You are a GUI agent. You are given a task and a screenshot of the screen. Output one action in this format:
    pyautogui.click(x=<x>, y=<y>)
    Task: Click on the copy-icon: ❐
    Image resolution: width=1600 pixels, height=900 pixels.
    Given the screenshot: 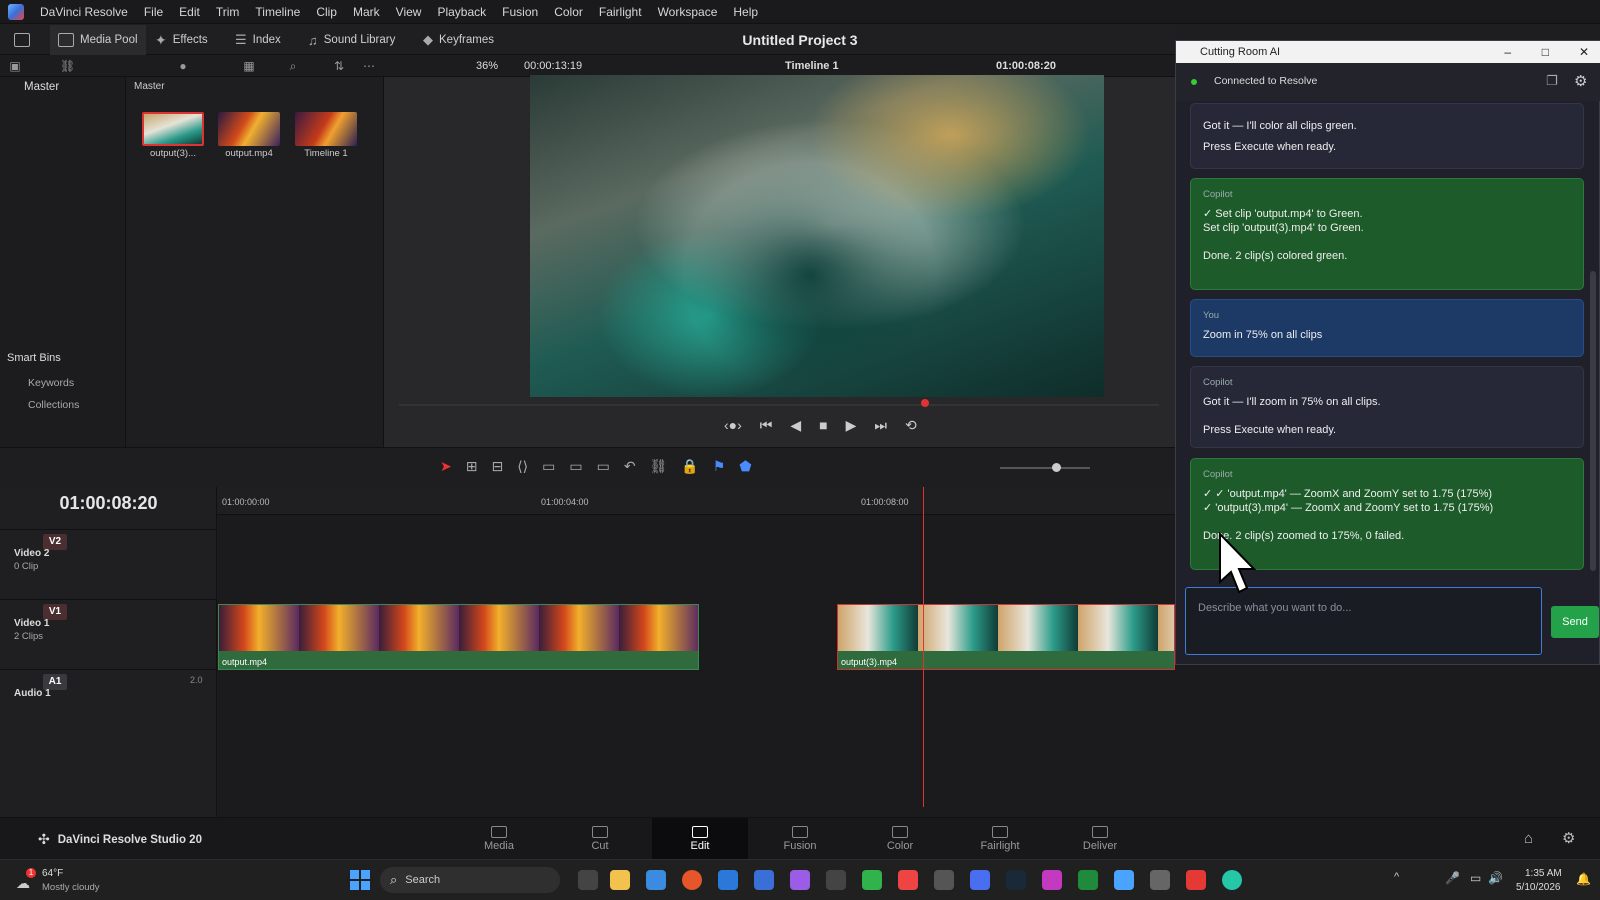 What is the action you would take?
    pyautogui.click(x=1552, y=81)
    